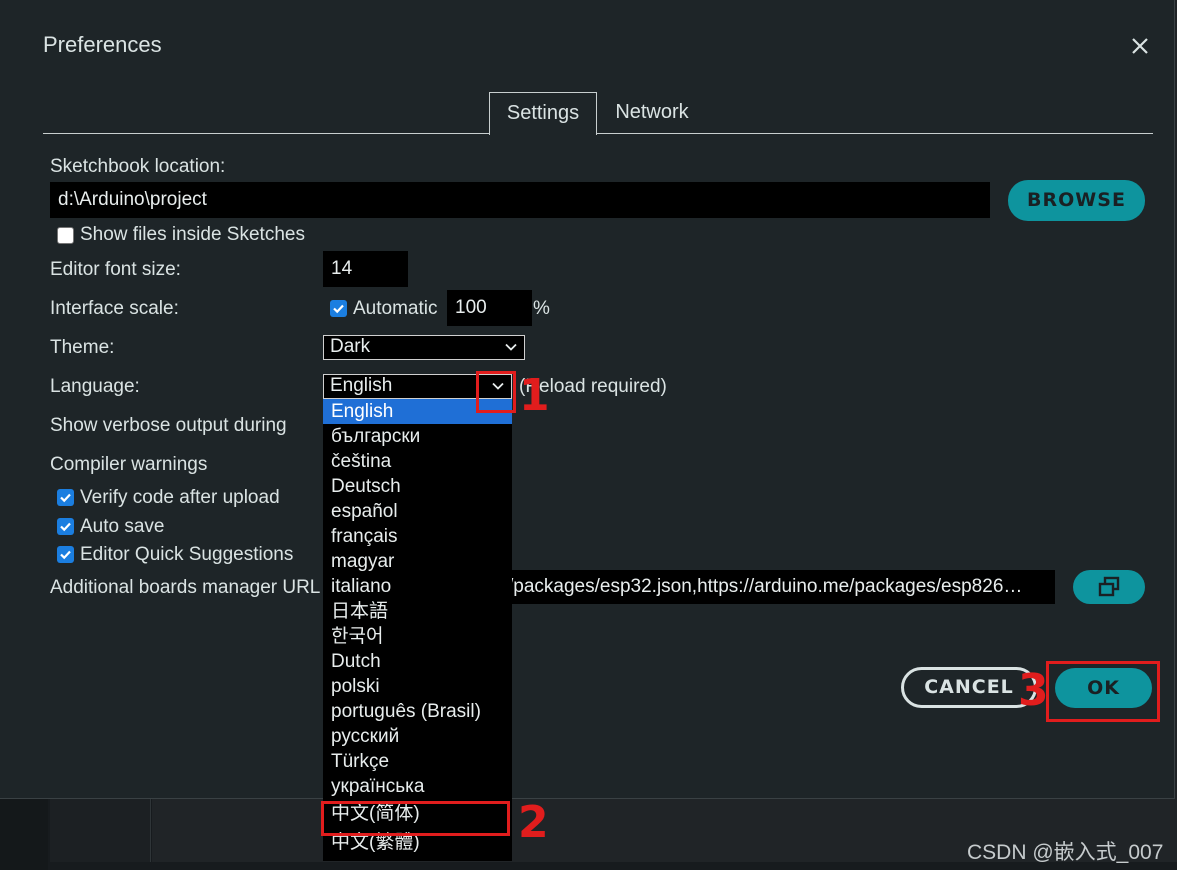 The height and width of the screenshot is (870, 1177). I want to click on language-option: 日本語, so click(417, 611).